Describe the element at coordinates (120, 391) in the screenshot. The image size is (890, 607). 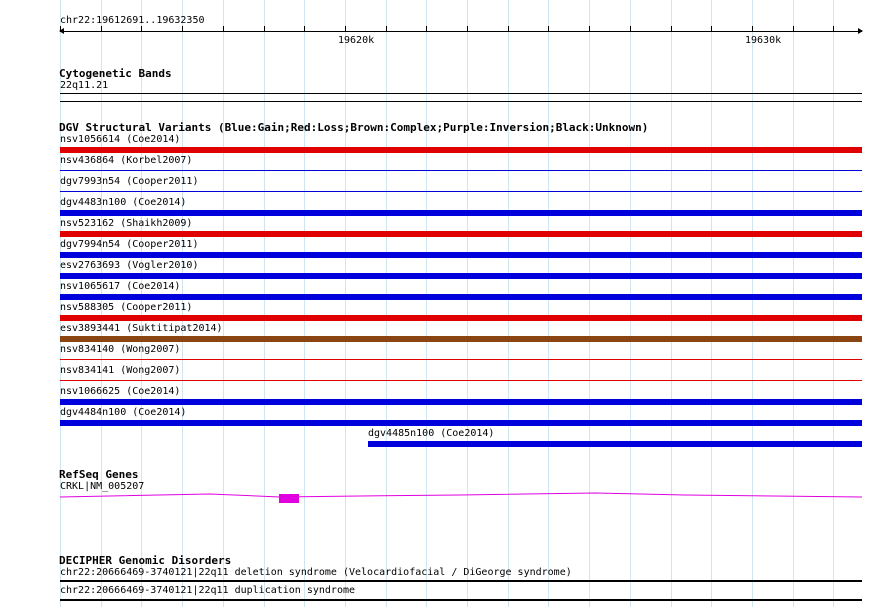
I see `dgv-feature-label: nsv1066625 (Coe2014)` at that location.